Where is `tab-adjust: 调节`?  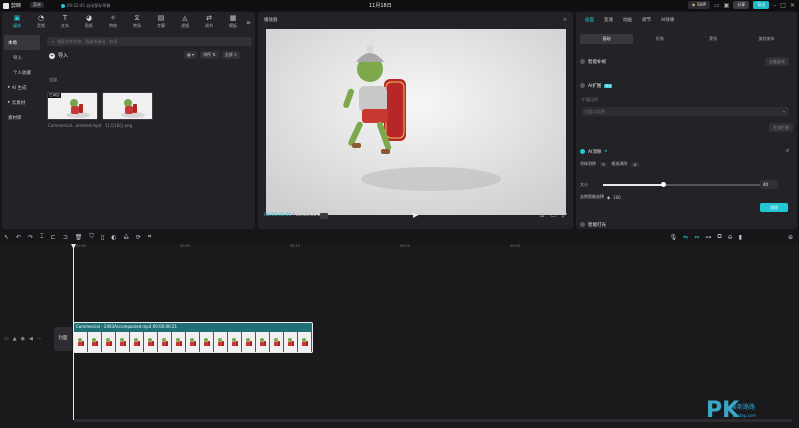
tab-adjust: 调节 is located at coordinates (646, 20).